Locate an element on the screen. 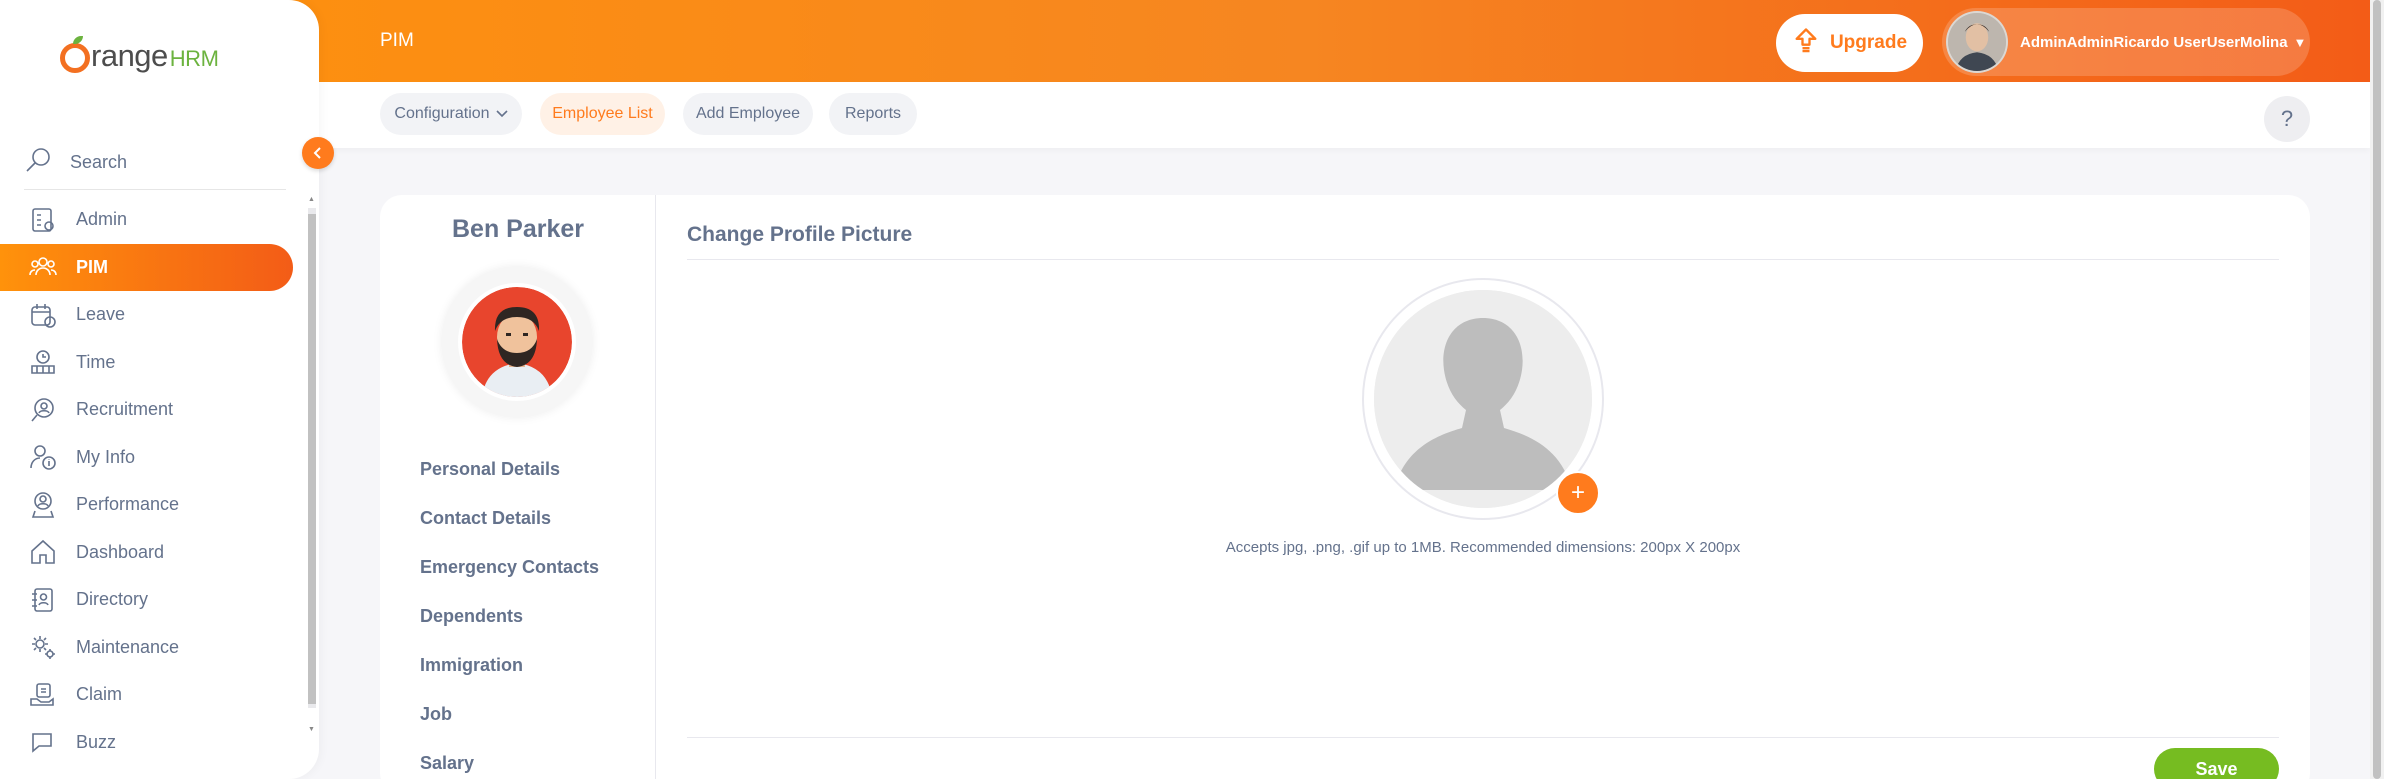  tab-configuration: Configuration is located at coordinates (451, 114).